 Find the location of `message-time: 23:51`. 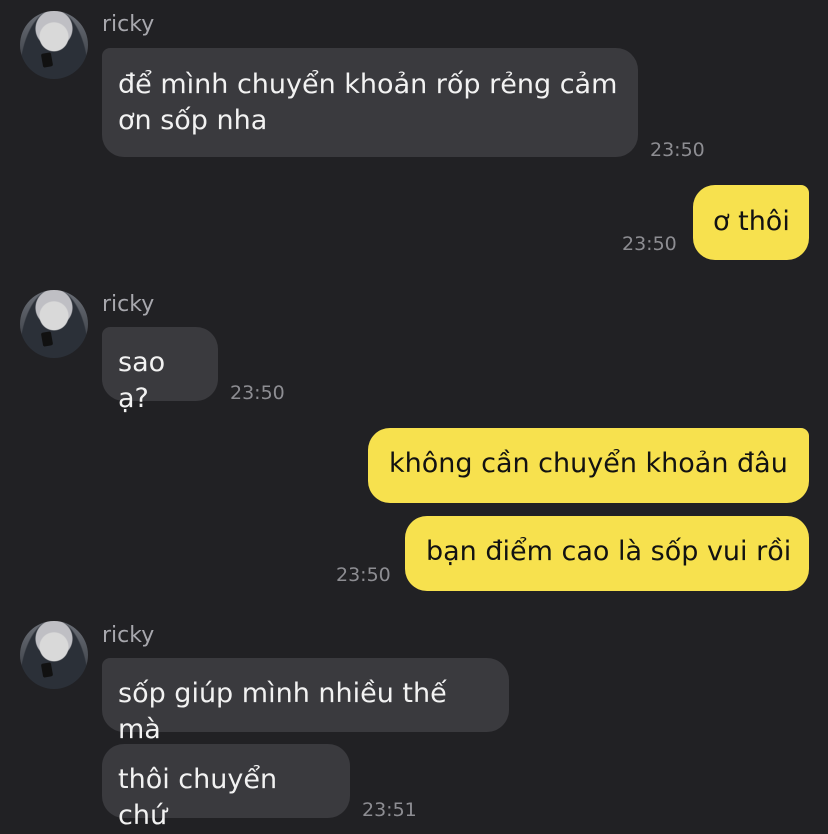

message-time: 23:51 is located at coordinates (389, 810).